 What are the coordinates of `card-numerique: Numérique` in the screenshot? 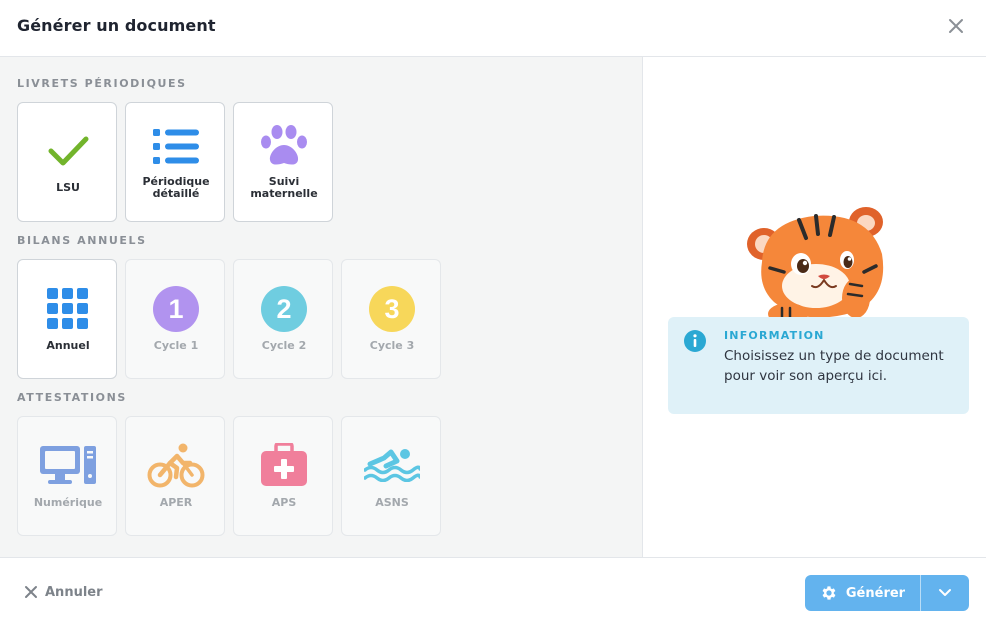 It's located at (67, 476).